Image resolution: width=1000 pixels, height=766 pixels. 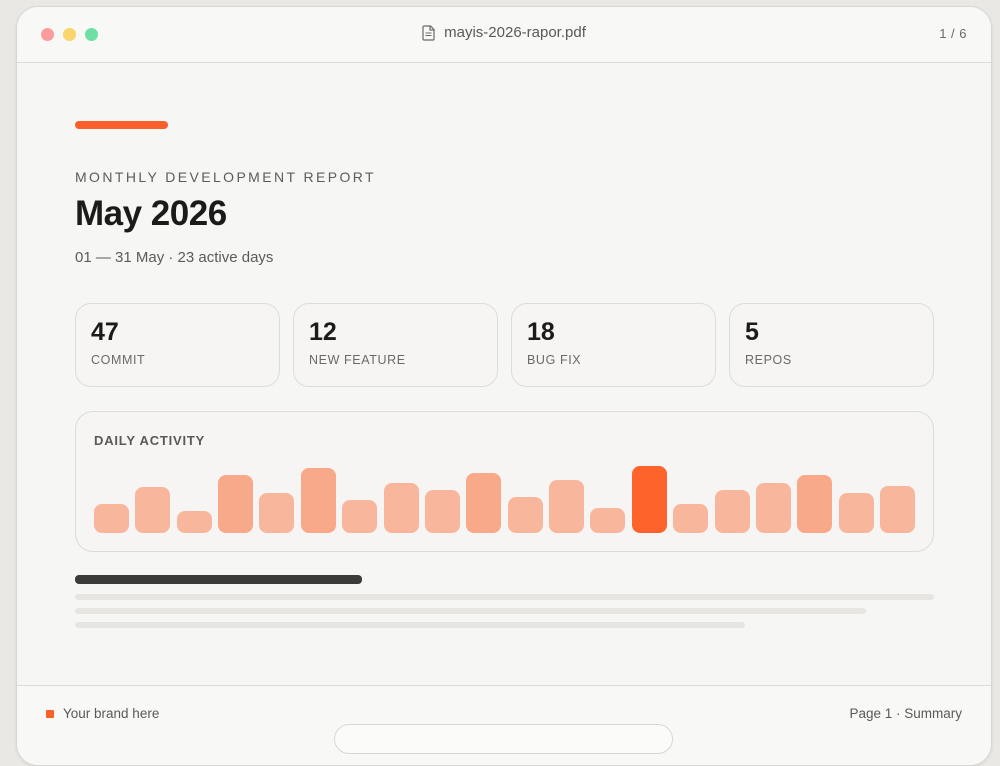 I want to click on stat-card-bug-fix: 18 BUG FIX, so click(x=613, y=345).